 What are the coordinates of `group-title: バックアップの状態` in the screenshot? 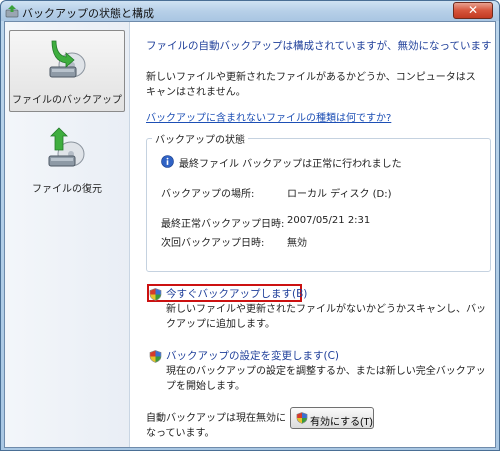 It's located at (200, 138).